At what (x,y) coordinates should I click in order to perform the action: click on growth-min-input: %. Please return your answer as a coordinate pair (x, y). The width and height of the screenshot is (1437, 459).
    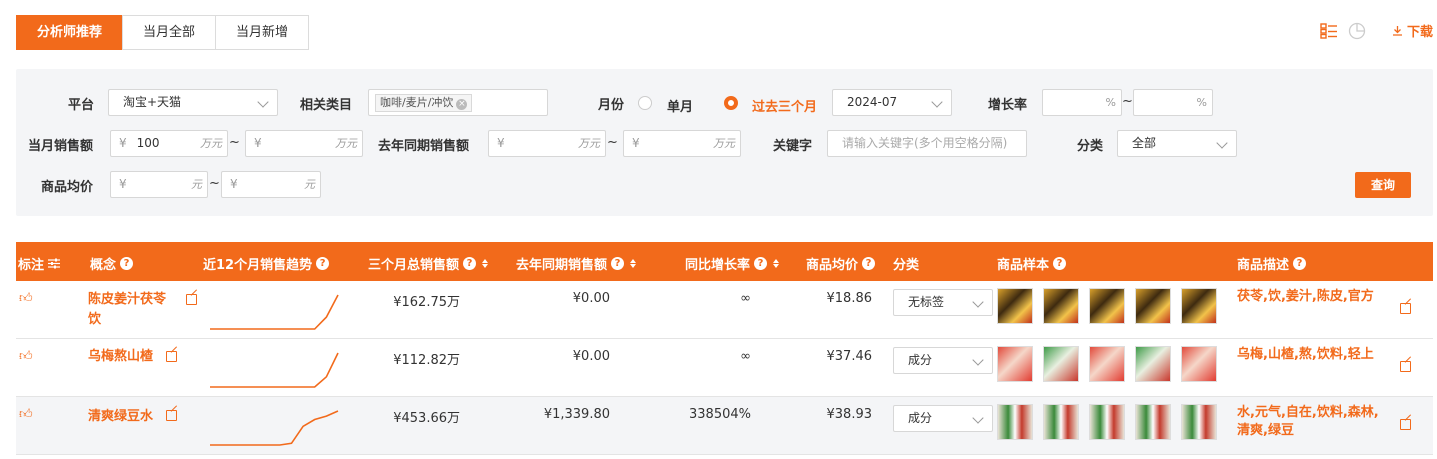
    Looking at the image, I should click on (1082, 102).